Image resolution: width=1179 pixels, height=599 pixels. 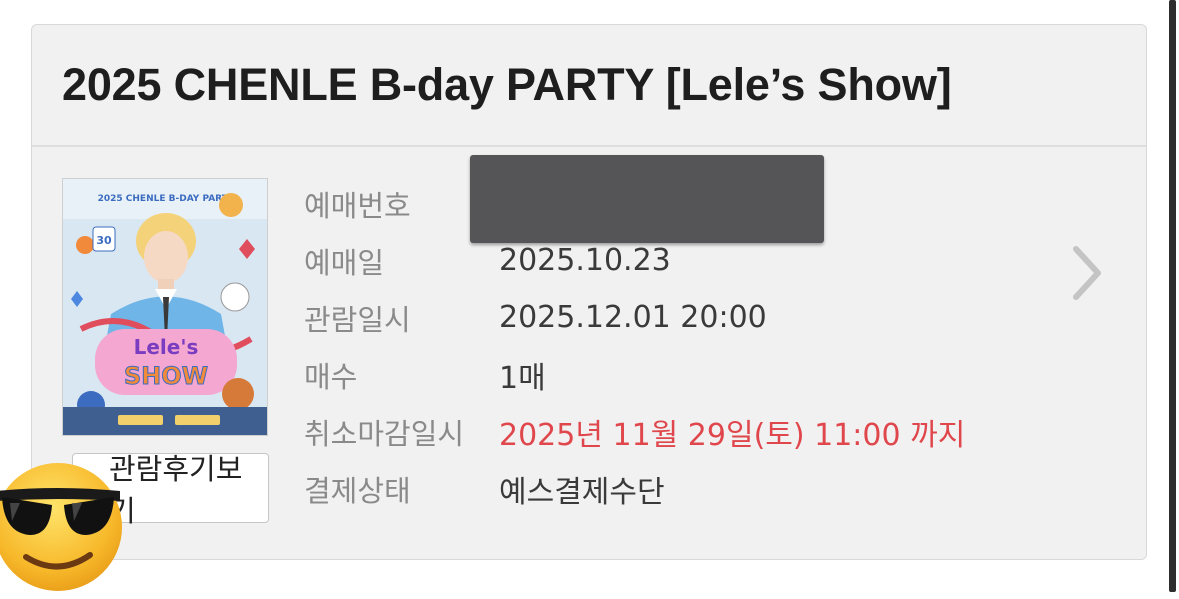 I want to click on row-payment-status: 결제상태 예스결제수단, so click(x=634, y=488).